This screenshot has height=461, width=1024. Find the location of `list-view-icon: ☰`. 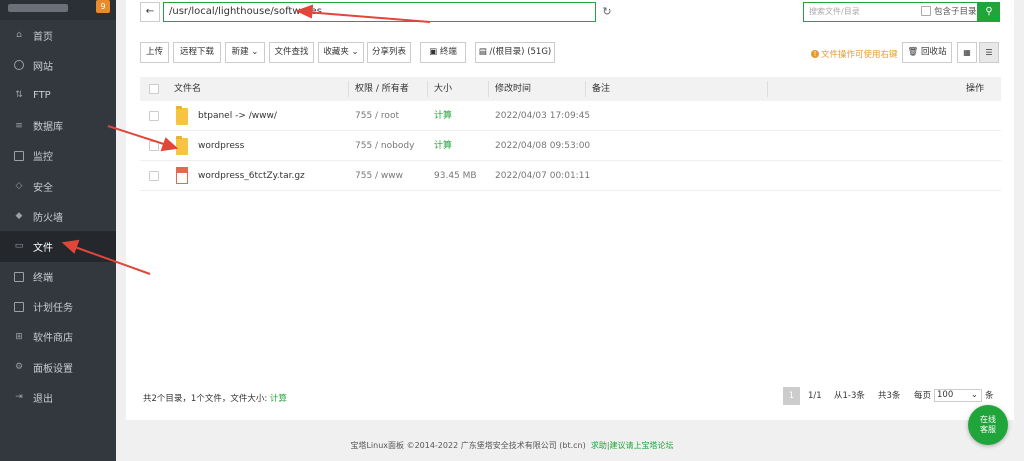

list-view-icon: ☰ is located at coordinates (989, 52).